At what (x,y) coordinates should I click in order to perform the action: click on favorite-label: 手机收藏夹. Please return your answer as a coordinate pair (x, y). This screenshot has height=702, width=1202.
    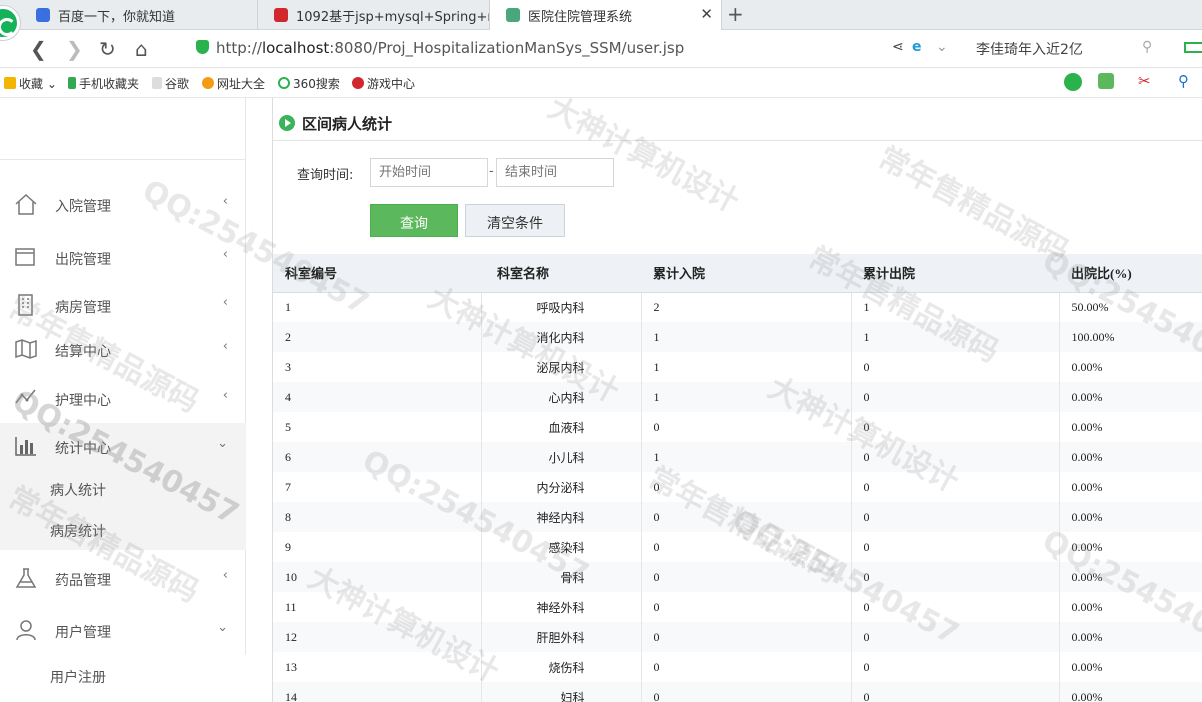
    Looking at the image, I should click on (109, 84).